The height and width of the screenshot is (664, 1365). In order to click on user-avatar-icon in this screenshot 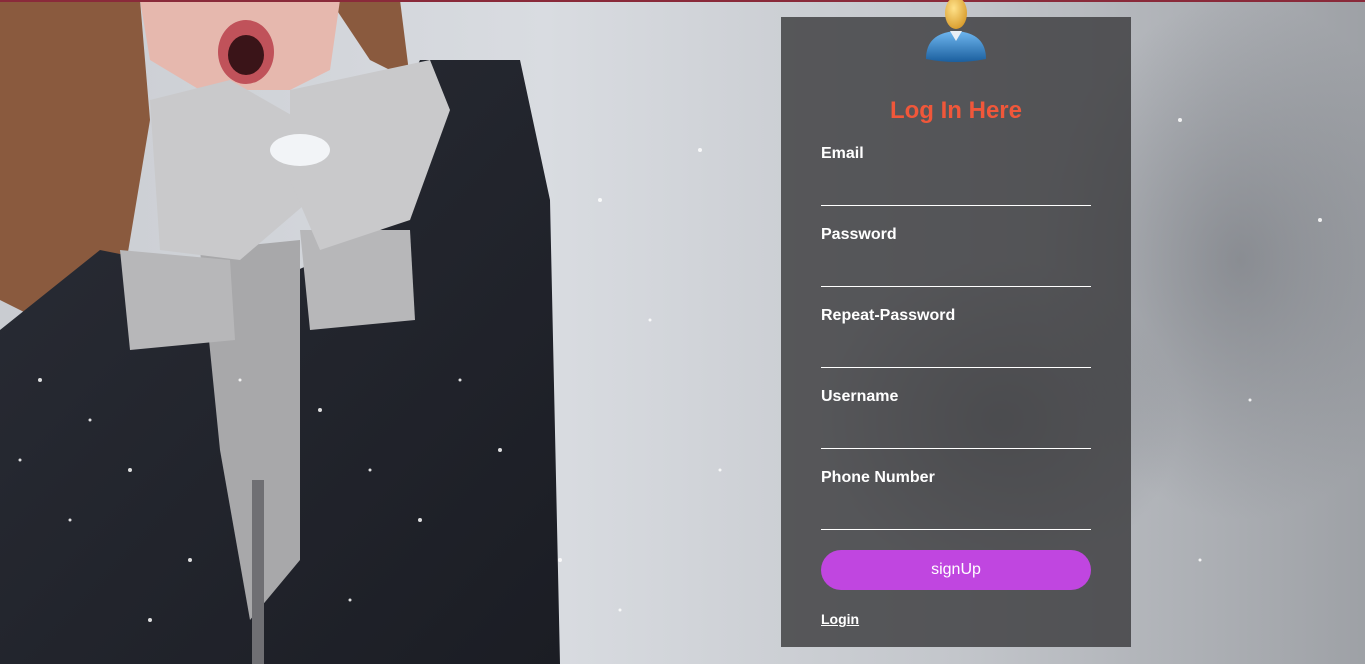, I will do `click(956, 31)`.